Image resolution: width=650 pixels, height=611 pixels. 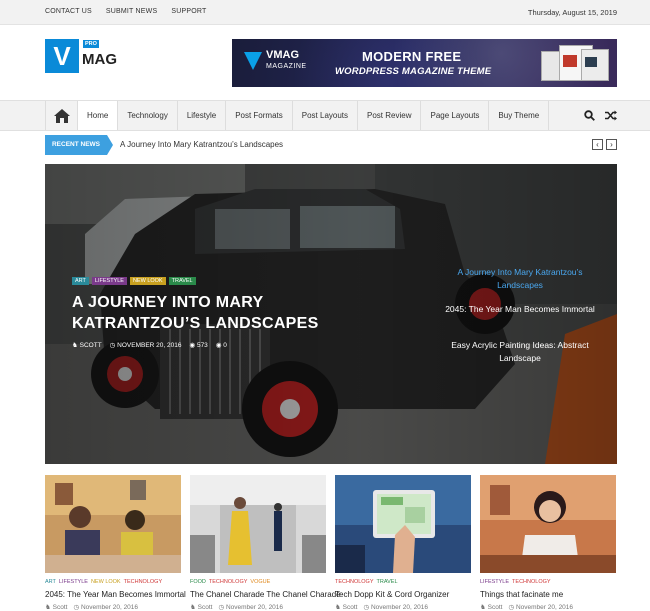 What do you see at coordinates (198, 582) in the screenshot?
I see `card-tag: FOOD` at bounding box center [198, 582].